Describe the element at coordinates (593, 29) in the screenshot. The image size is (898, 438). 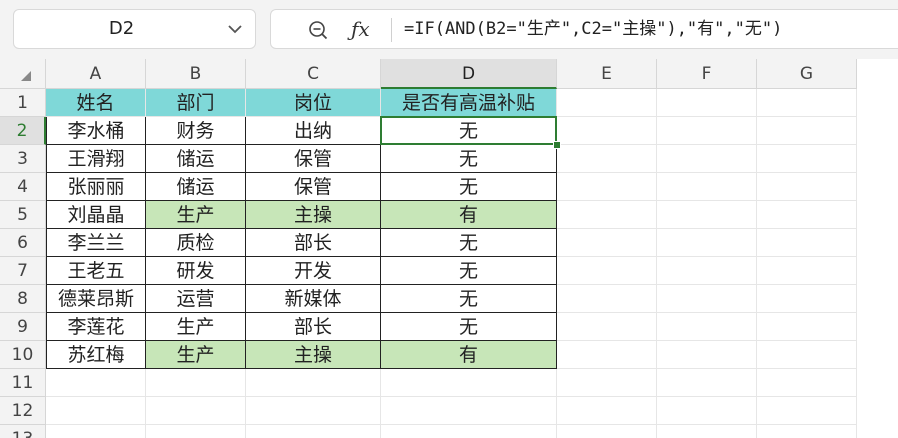
I see `formula-input: =IF(AND(B2="生产",C2="主操"),"有","无")` at that location.